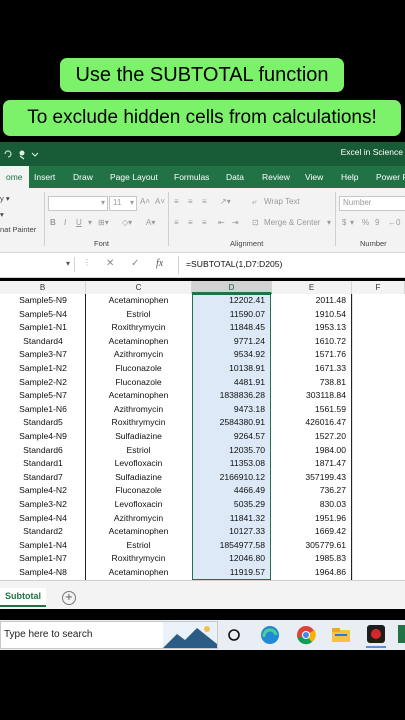 Image resolution: width=405 pixels, height=720 pixels. Describe the element at coordinates (372, 203) in the screenshot. I see `number-format-dropdown: Number` at that location.